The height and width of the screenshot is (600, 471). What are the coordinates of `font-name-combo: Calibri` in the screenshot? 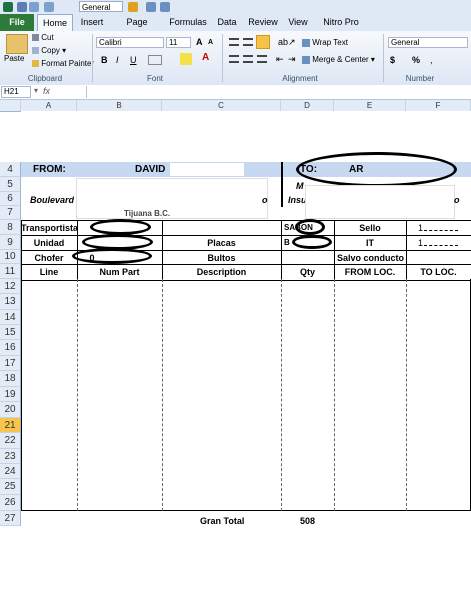 It's located at (130, 42).